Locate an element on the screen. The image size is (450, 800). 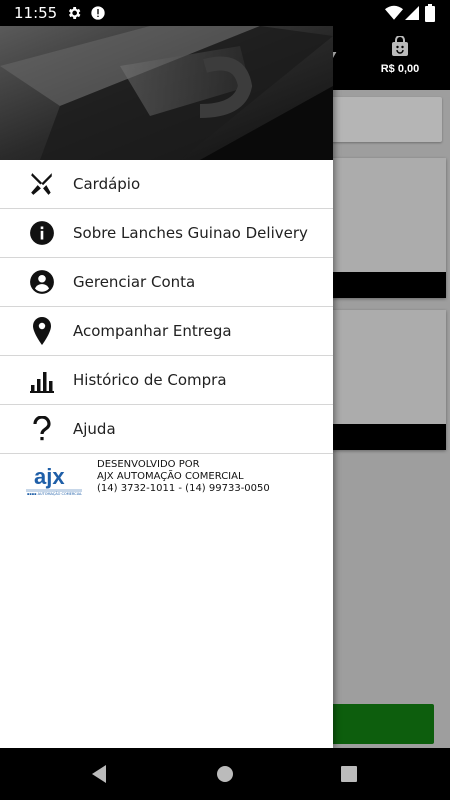
system-nav-bar is located at coordinates (225, 774).